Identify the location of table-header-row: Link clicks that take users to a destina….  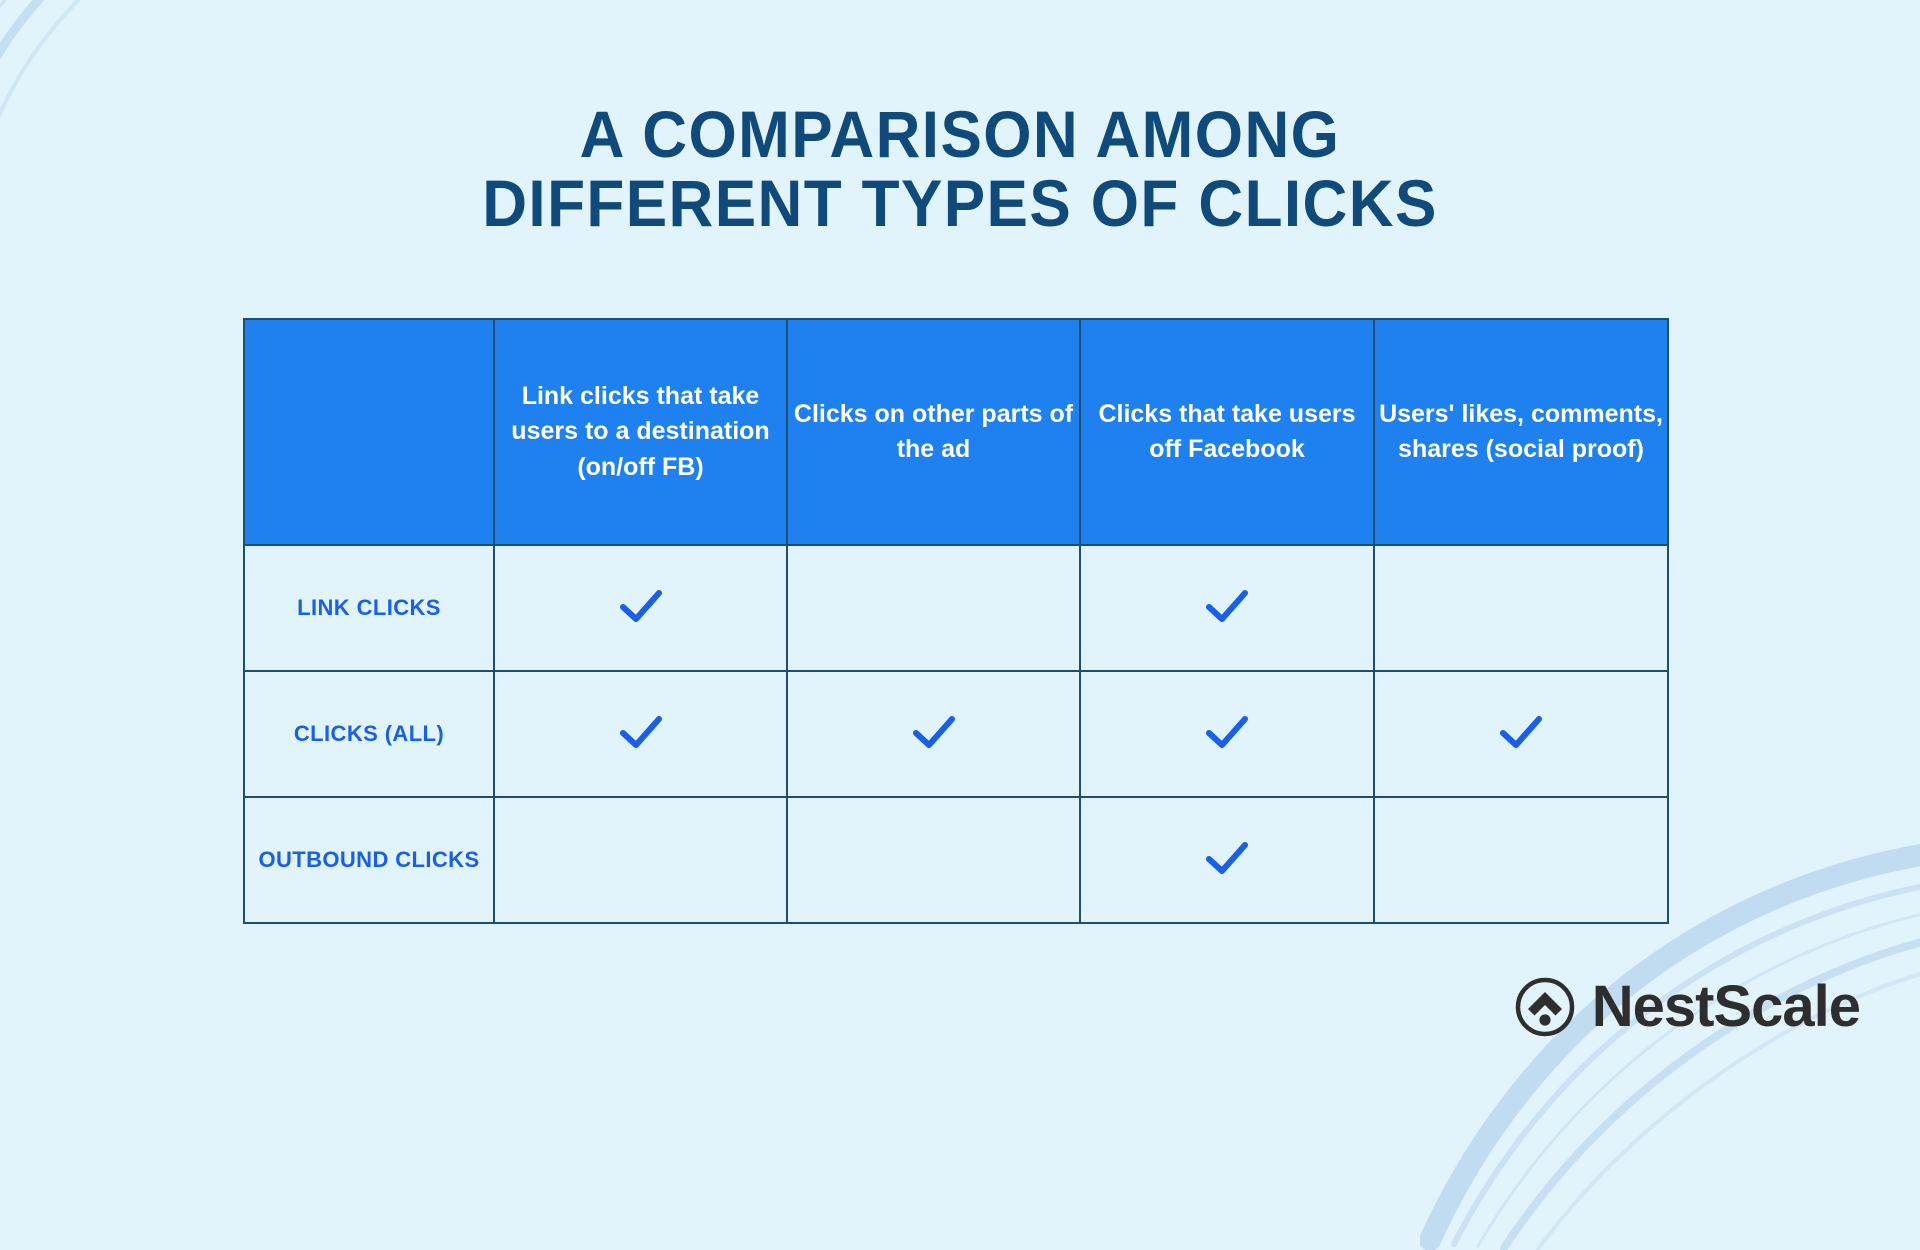
(956, 432).